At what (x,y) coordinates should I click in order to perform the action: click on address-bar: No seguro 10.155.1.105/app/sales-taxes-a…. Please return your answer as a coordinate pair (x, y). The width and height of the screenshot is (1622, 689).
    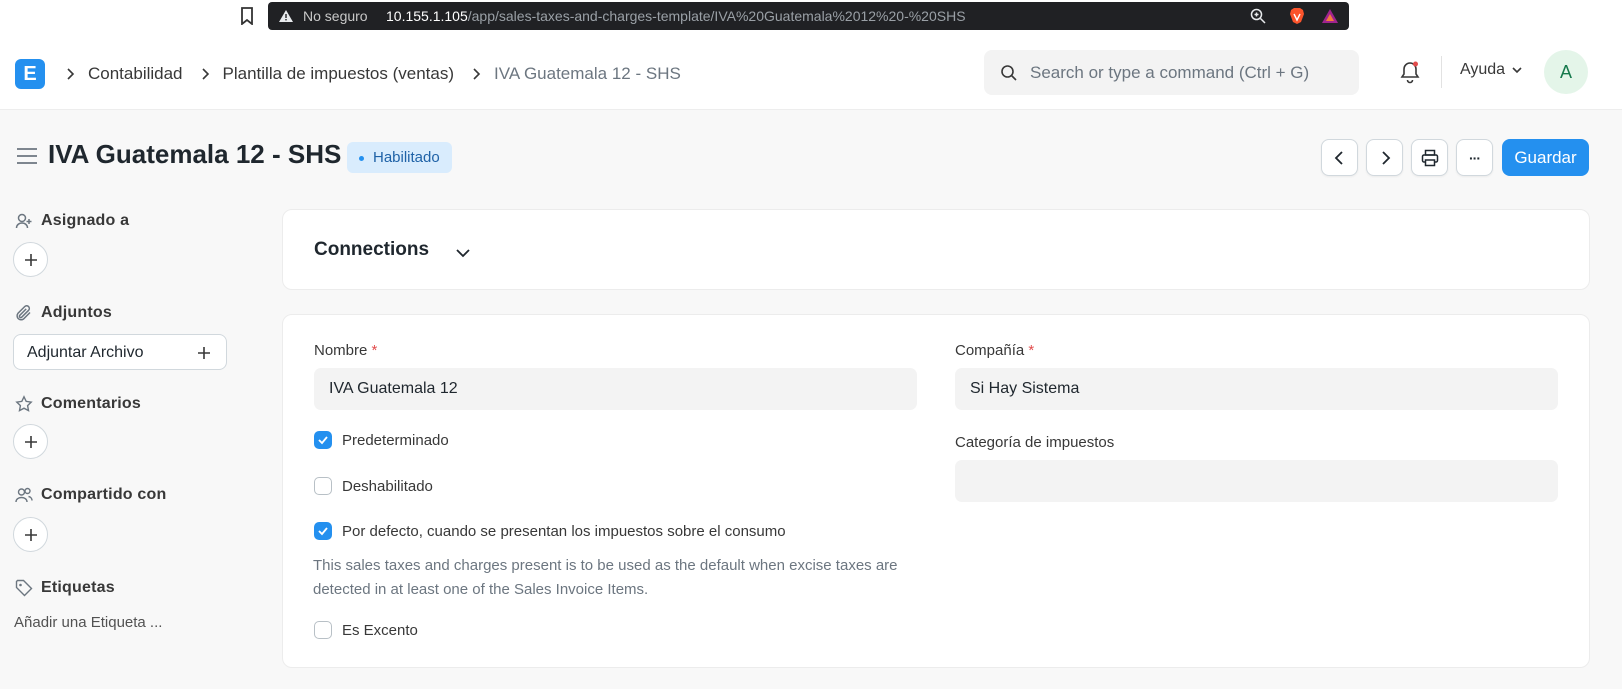
    Looking at the image, I should click on (808, 16).